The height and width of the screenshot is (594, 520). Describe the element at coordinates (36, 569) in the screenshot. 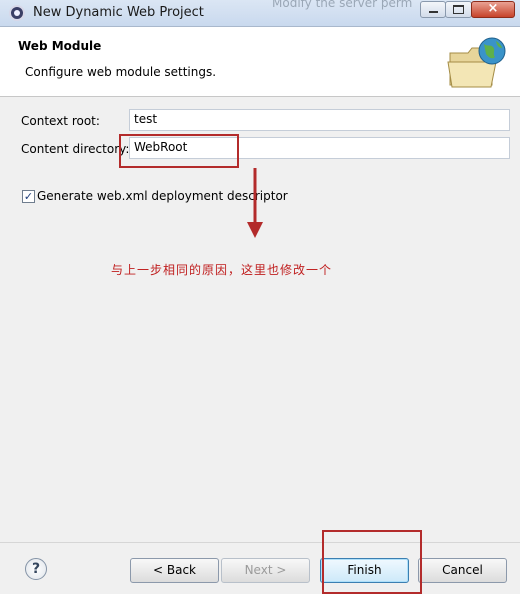

I see `help-button: ?` at that location.